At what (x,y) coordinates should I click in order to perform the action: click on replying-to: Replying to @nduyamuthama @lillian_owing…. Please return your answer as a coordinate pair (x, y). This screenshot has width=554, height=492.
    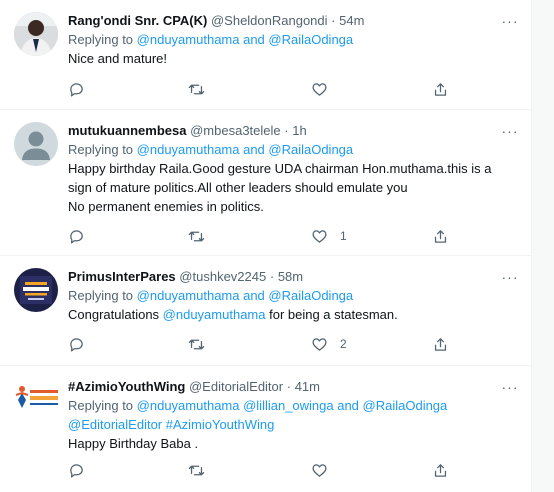
    Looking at the image, I should click on (294, 405).